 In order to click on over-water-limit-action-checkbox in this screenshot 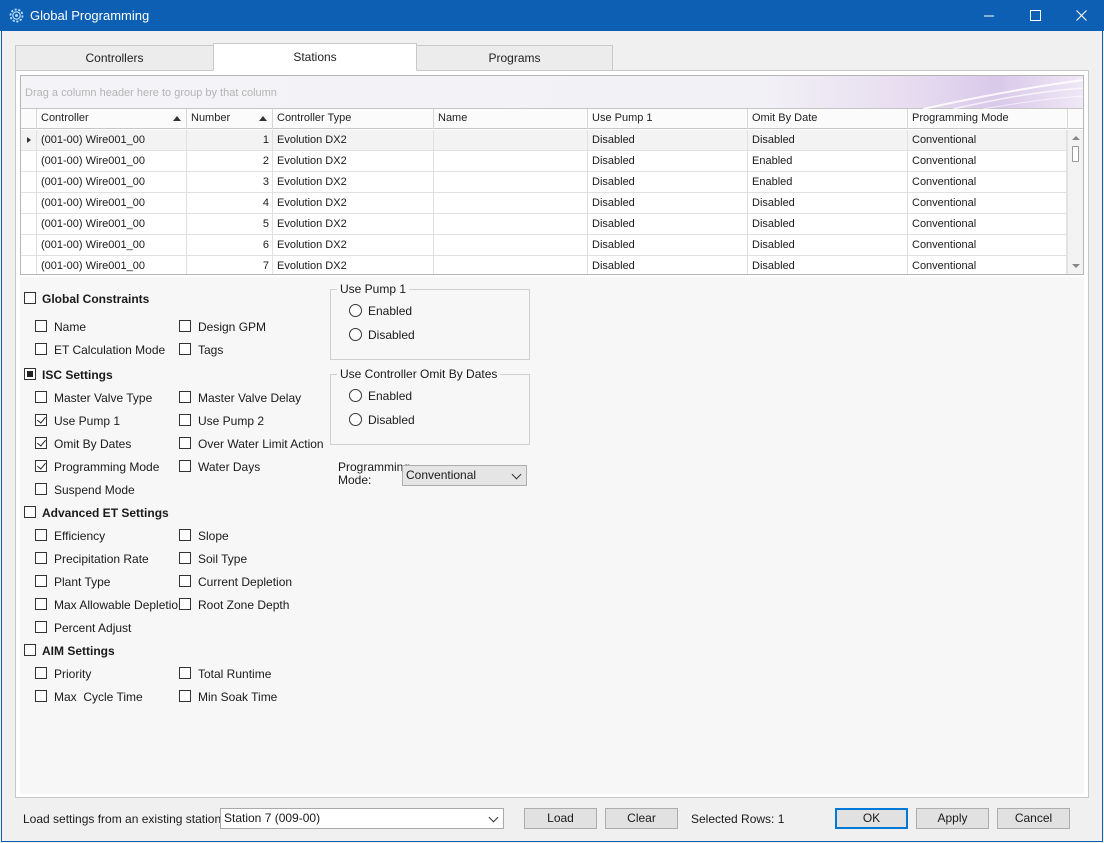, I will do `click(185, 443)`.